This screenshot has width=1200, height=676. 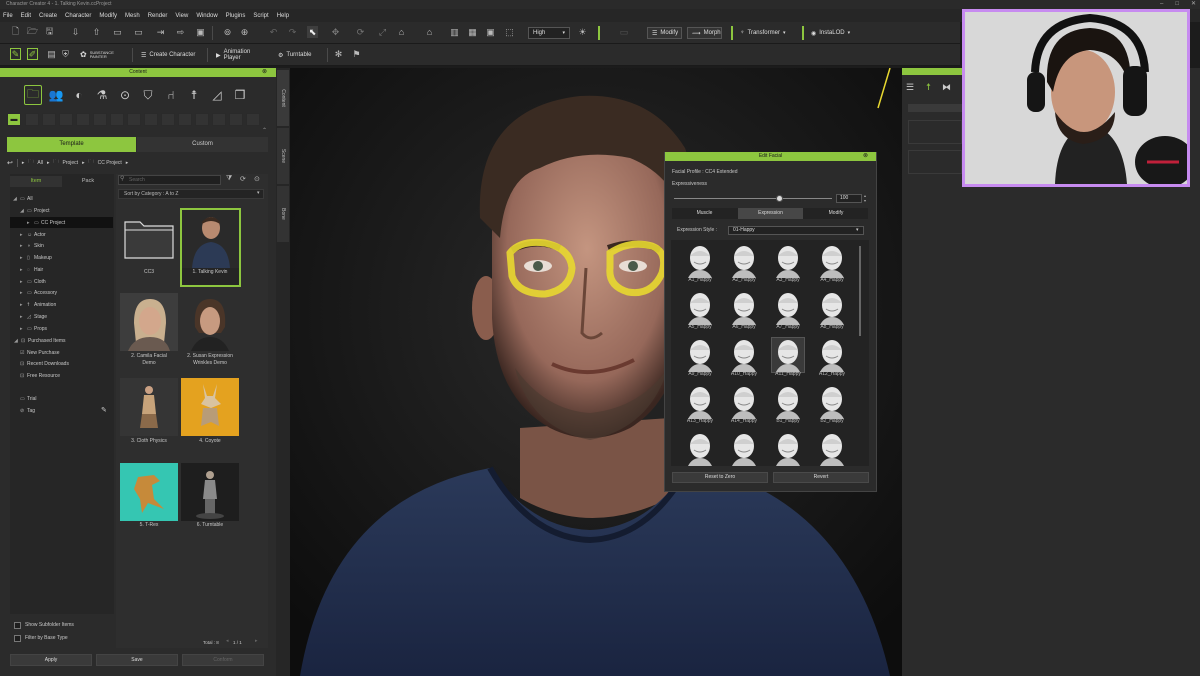 What do you see at coordinates (382, 32) in the screenshot?
I see `scale-icon: ⤢` at bounding box center [382, 32].